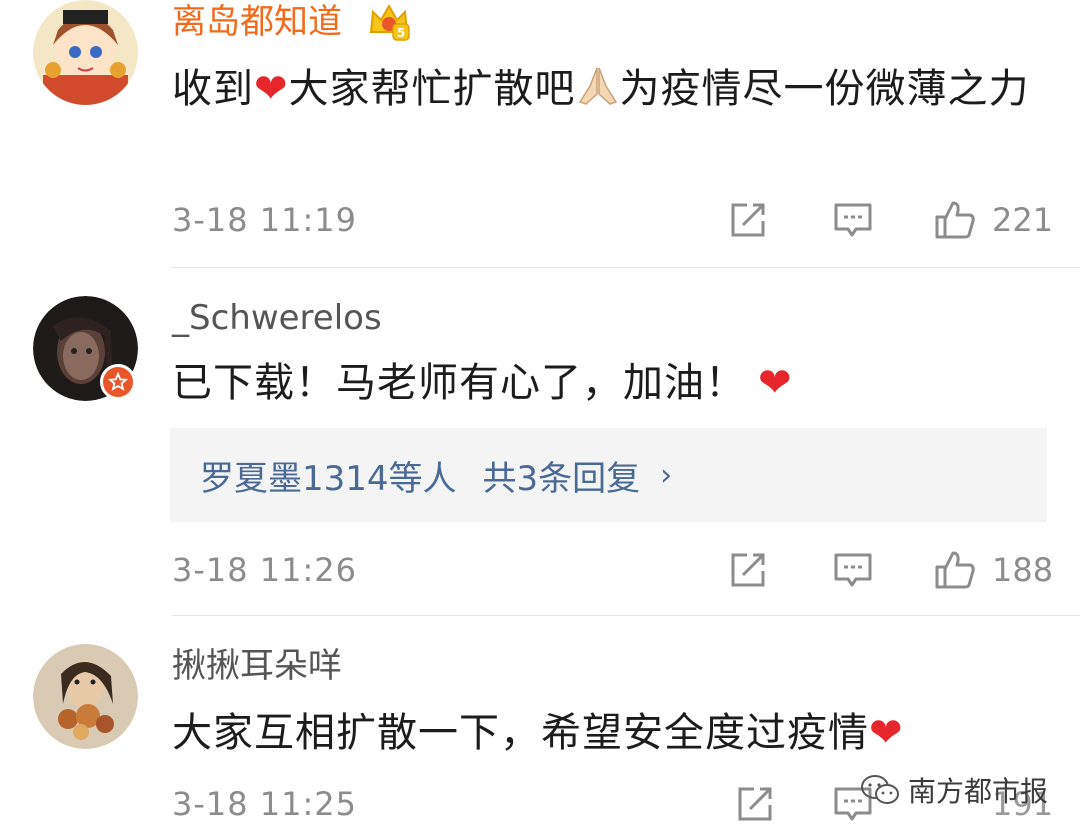 This screenshot has width=1080, height=835. I want to click on vip-crown-icon: 5, so click(389, 22).